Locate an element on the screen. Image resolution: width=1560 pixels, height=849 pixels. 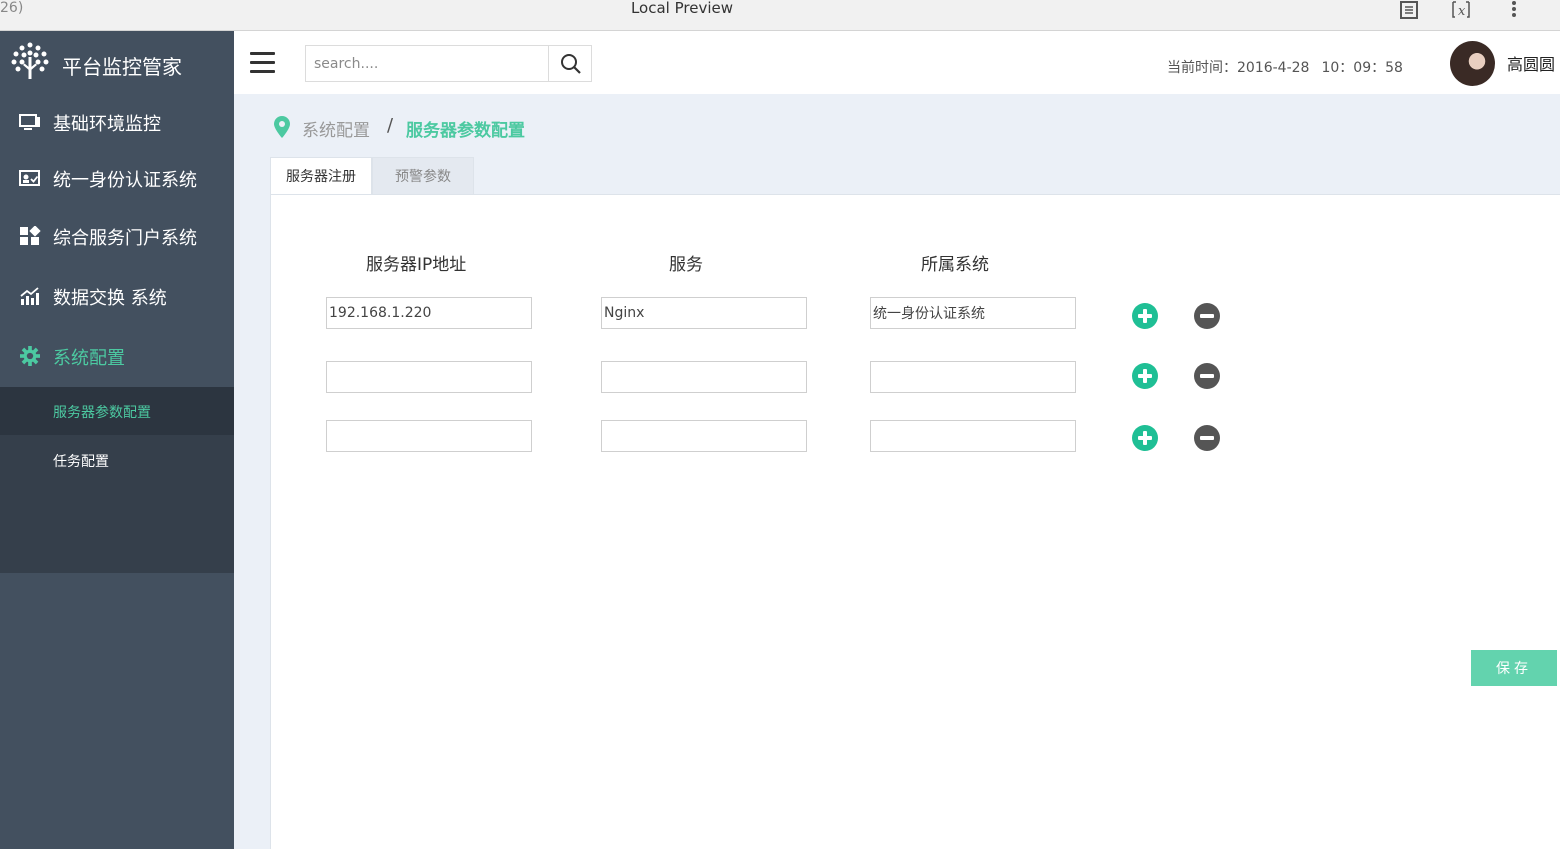
id-card-icon is located at coordinates (30, 178).